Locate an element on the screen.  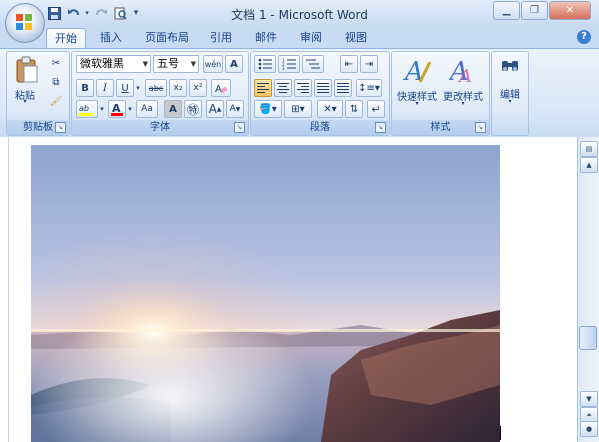
chinese-layout-icon: ✕▾ is located at coordinates (330, 109).